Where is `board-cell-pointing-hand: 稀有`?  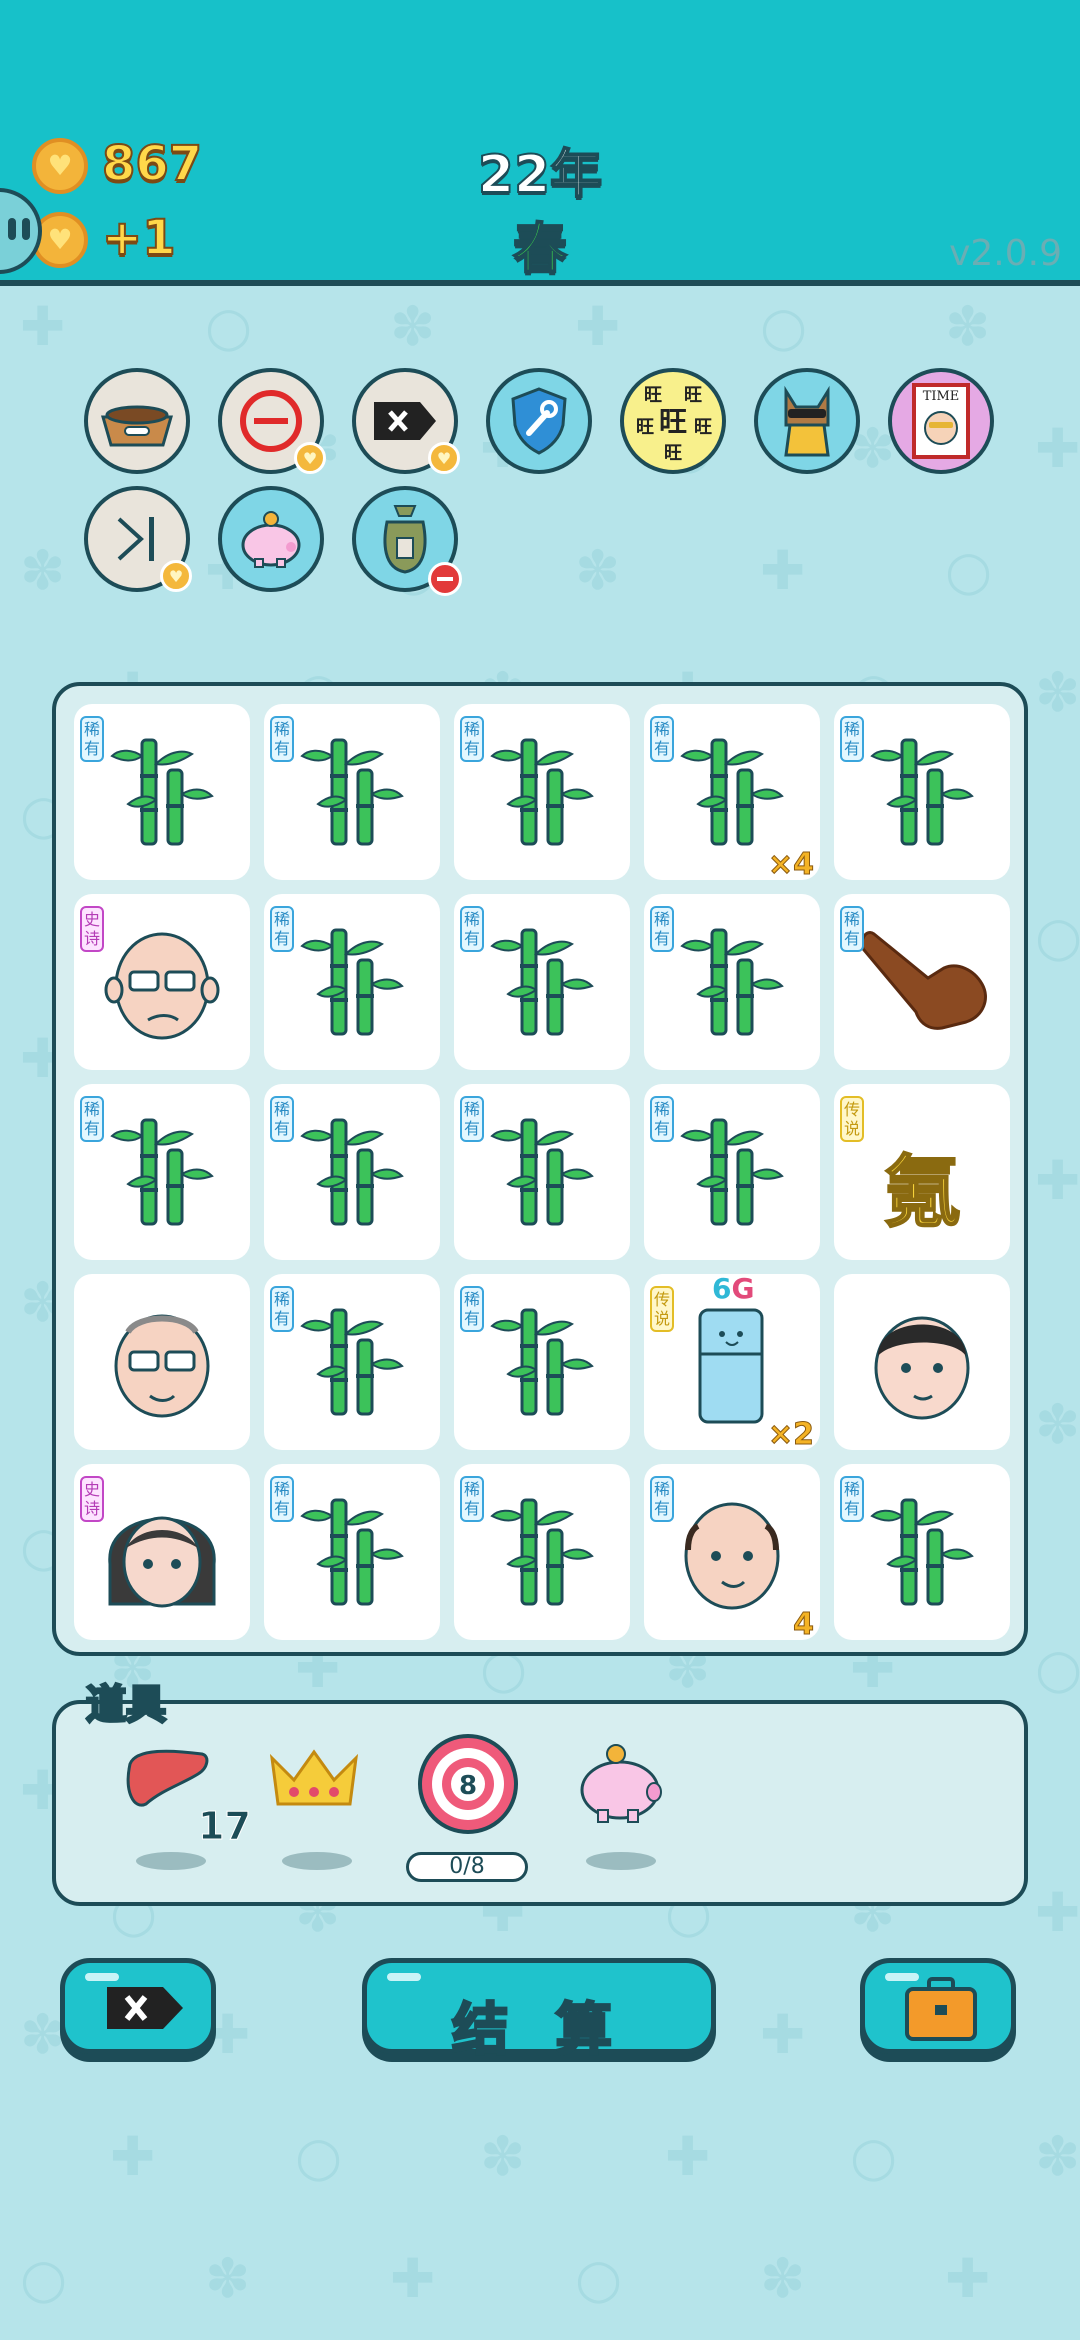 board-cell-pointing-hand: 稀有 is located at coordinates (922, 982).